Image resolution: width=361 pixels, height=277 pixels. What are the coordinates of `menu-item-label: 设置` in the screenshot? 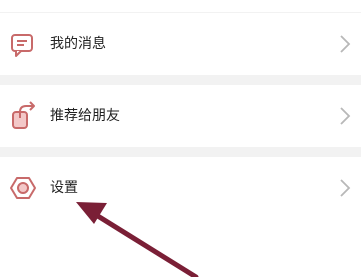 It's located at (64, 188).